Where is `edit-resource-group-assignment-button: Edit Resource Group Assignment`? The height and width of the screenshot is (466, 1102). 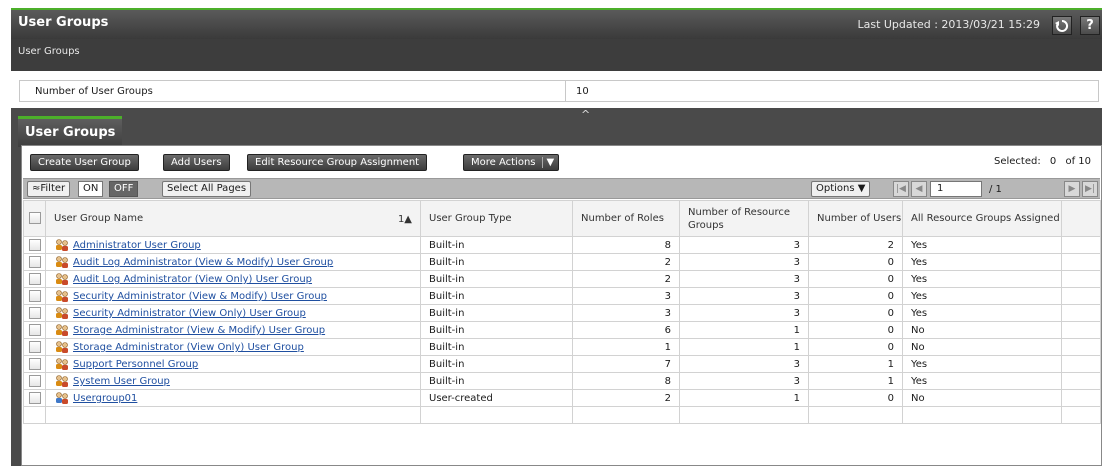
edit-resource-group-assignment-button: Edit Resource Group Assignment is located at coordinates (337, 162).